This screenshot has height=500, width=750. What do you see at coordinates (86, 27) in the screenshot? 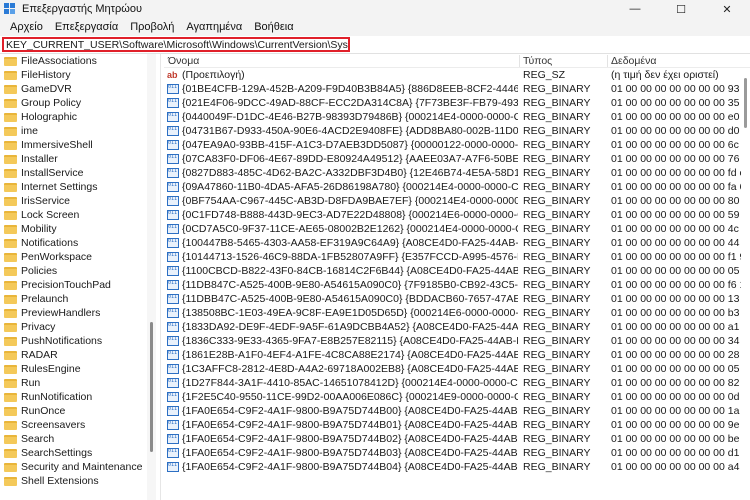
I see `menu-edit: Επεξεργασία` at bounding box center [86, 27].